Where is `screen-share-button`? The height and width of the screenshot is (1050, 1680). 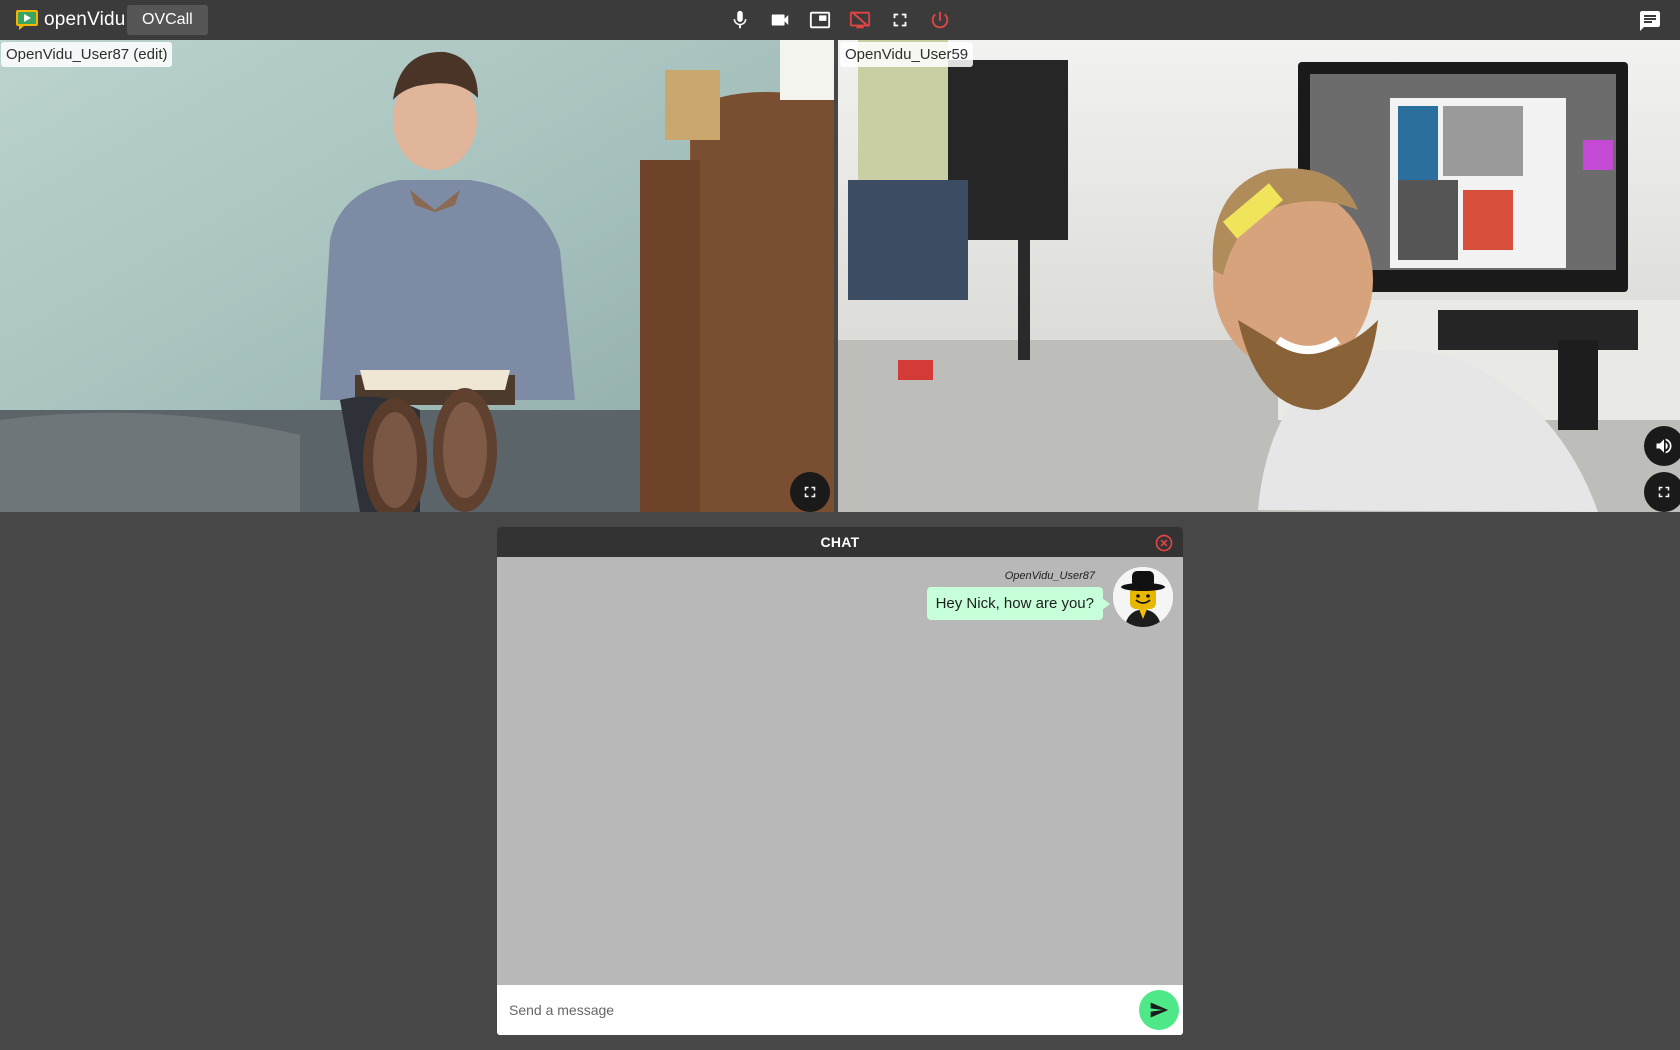
screen-share-button is located at coordinates (820, 20).